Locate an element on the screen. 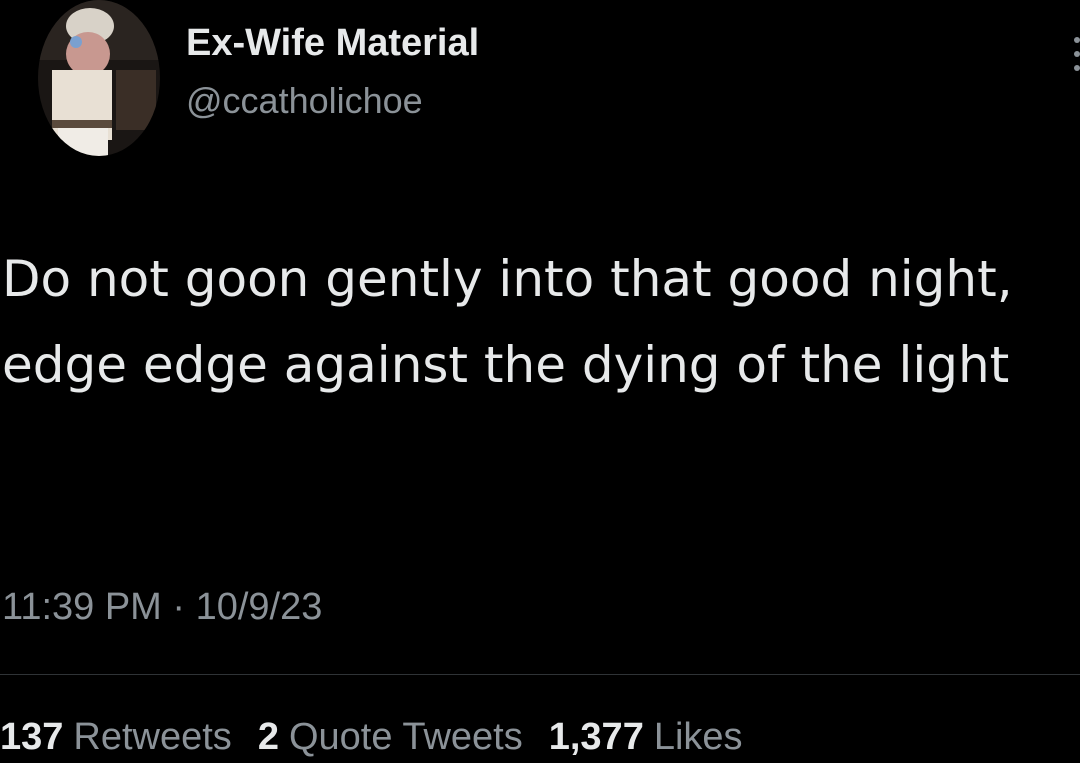 The width and height of the screenshot is (1080, 763). author-handle: @ccatholichoe is located at coordinates (304, 101).